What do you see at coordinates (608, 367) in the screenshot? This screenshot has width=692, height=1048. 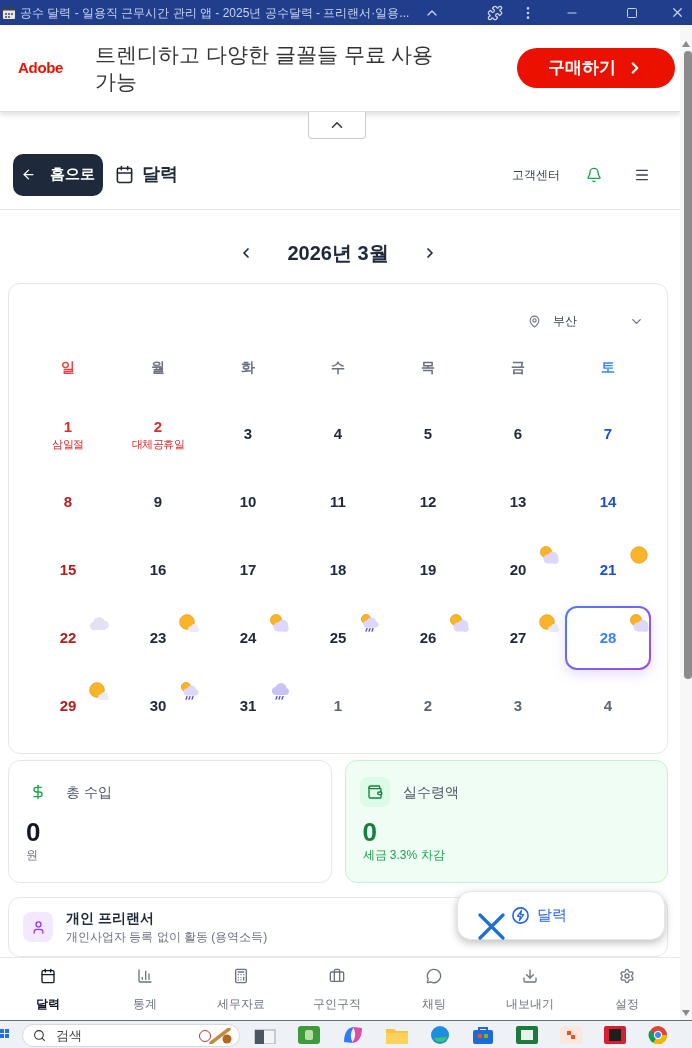 I see `weekday-label: 토` at bounding box center [608, 367].